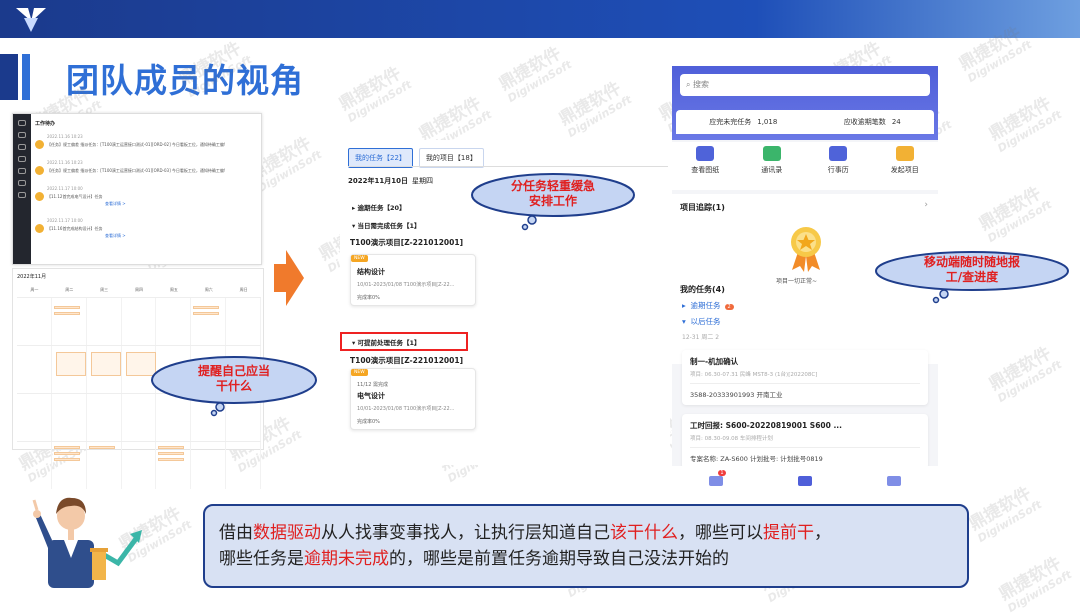 The width and height of the screenshot is (1080, 616). Describe the element at coordinates (714, 361) in the screenshot. I see `mobile-task-title: 制一-机加确认` at that location.